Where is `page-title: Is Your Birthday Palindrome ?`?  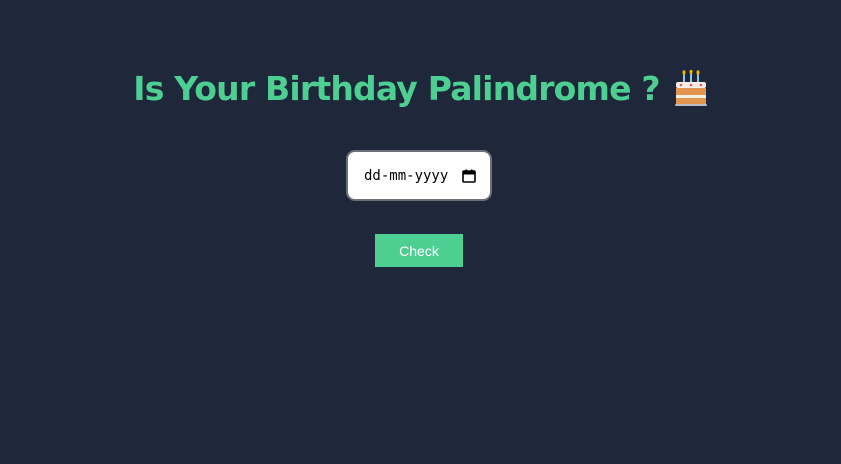 page-title: Is Your Birthday Palindrome ? is located at coordinates (396, 88).